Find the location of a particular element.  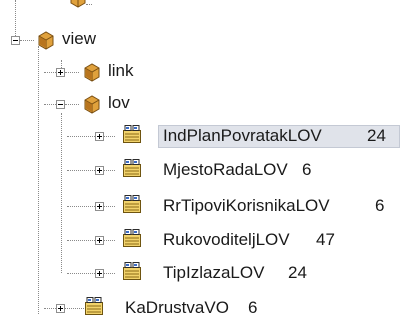

tree-node-label: TipIzlazaLOV is located at coordinates (214, 272).